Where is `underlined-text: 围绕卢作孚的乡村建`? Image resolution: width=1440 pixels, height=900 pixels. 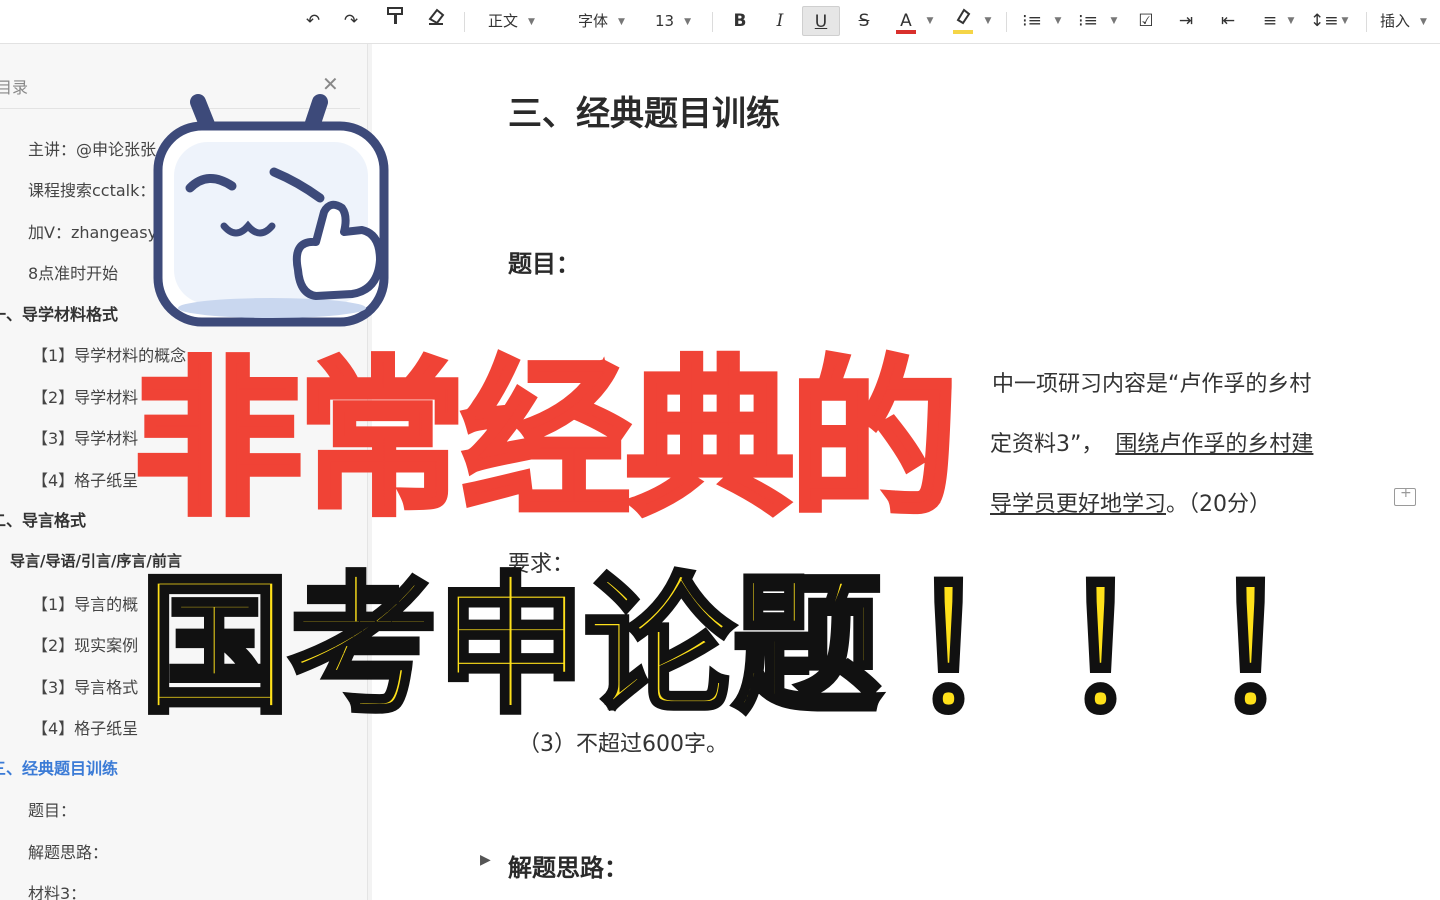 underlined-text: 围绕卢作孚的乡村建 is located at coordinates (1214, 444).